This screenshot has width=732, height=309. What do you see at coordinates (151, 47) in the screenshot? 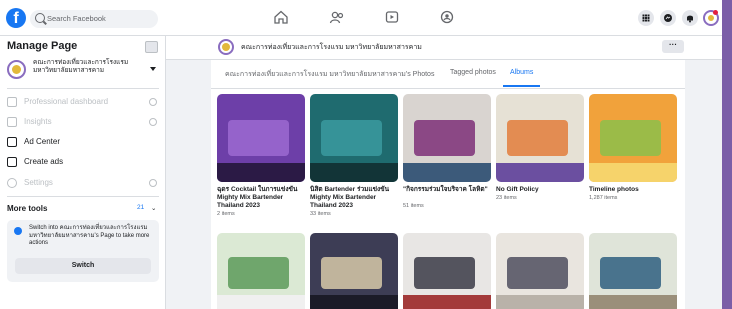
I see `collapse-sidebar-icon` at bounding box center [151, 47].